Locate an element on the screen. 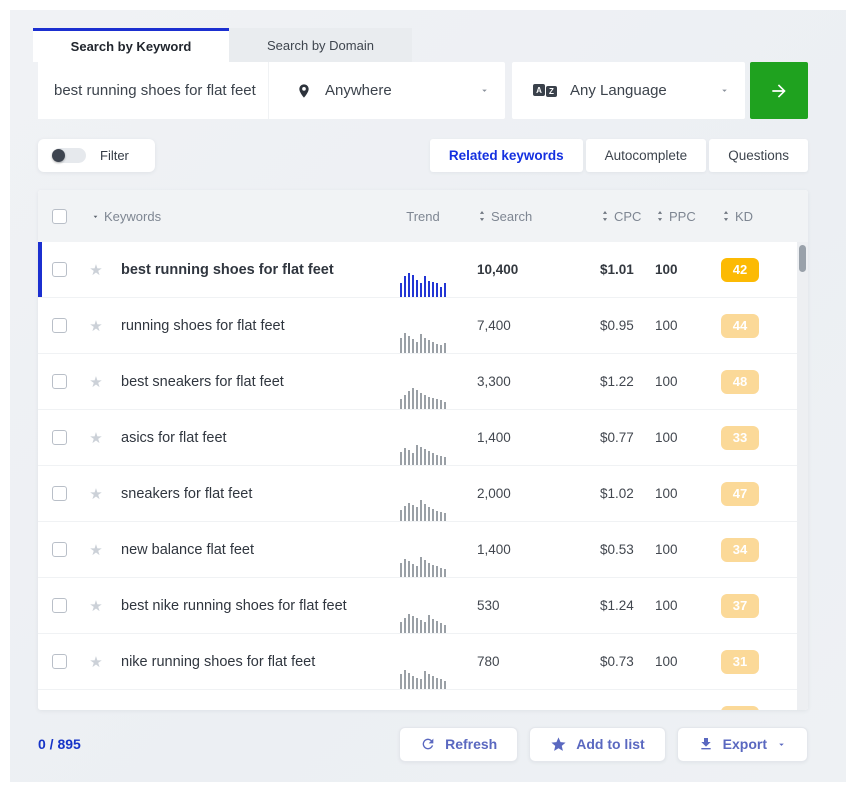  footer-actions: Refresh Add to list Export is located at coordinates (603, 744).